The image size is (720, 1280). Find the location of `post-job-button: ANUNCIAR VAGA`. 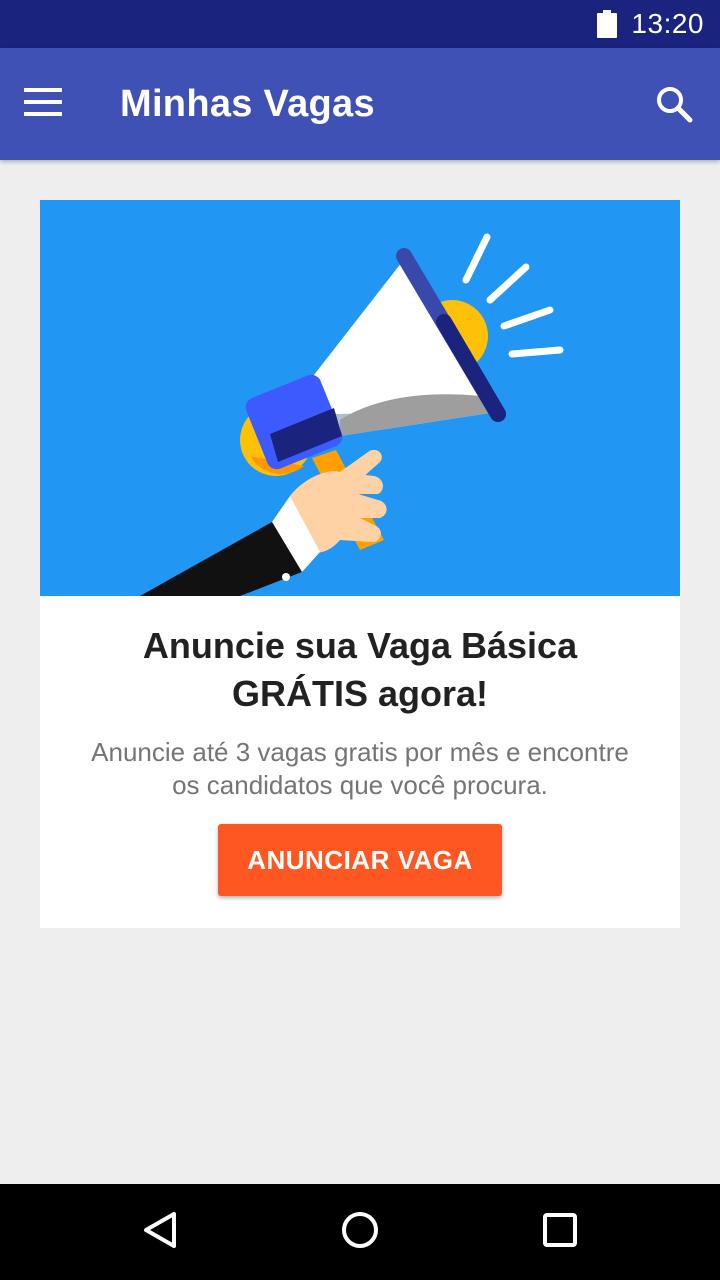

post-job-button: ANUNCIAR VAGA is located at coordinates (360, 860).